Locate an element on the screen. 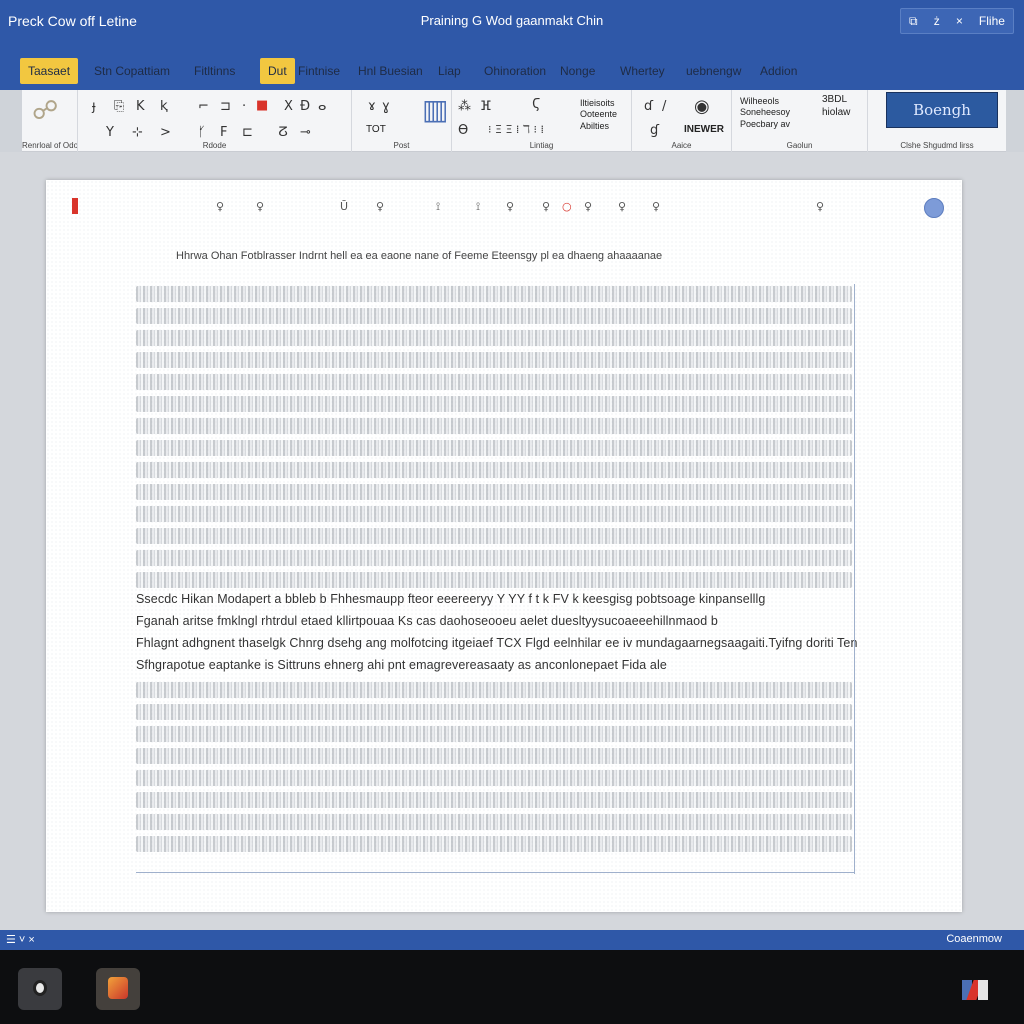 The height and width of the screenshot is (1024, 1024). table-icon: ▥ is located at coordinates (435, 110).